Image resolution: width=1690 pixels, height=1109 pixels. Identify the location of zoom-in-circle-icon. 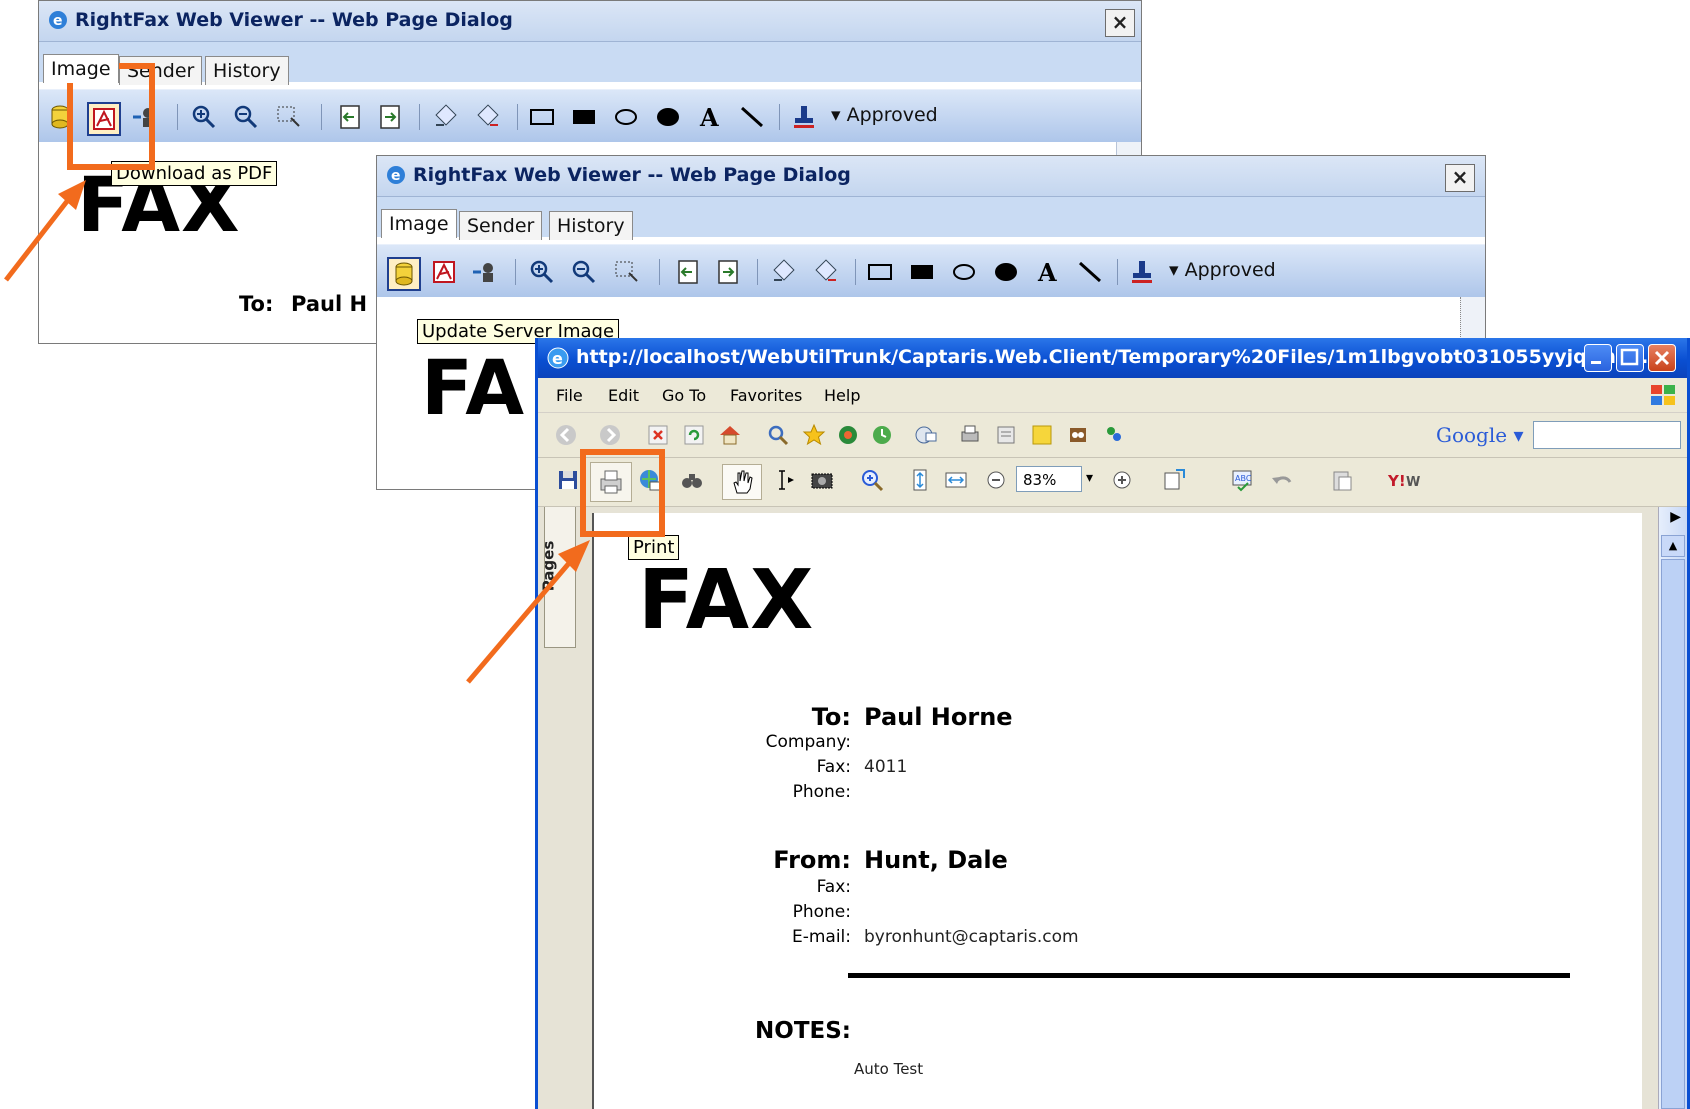
(1122, 480).